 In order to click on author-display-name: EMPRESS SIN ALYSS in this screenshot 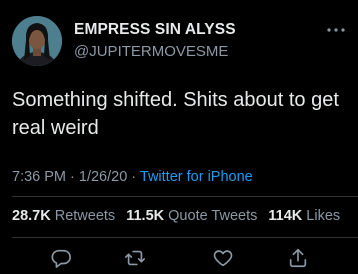, I will do `click(155, 30)`.